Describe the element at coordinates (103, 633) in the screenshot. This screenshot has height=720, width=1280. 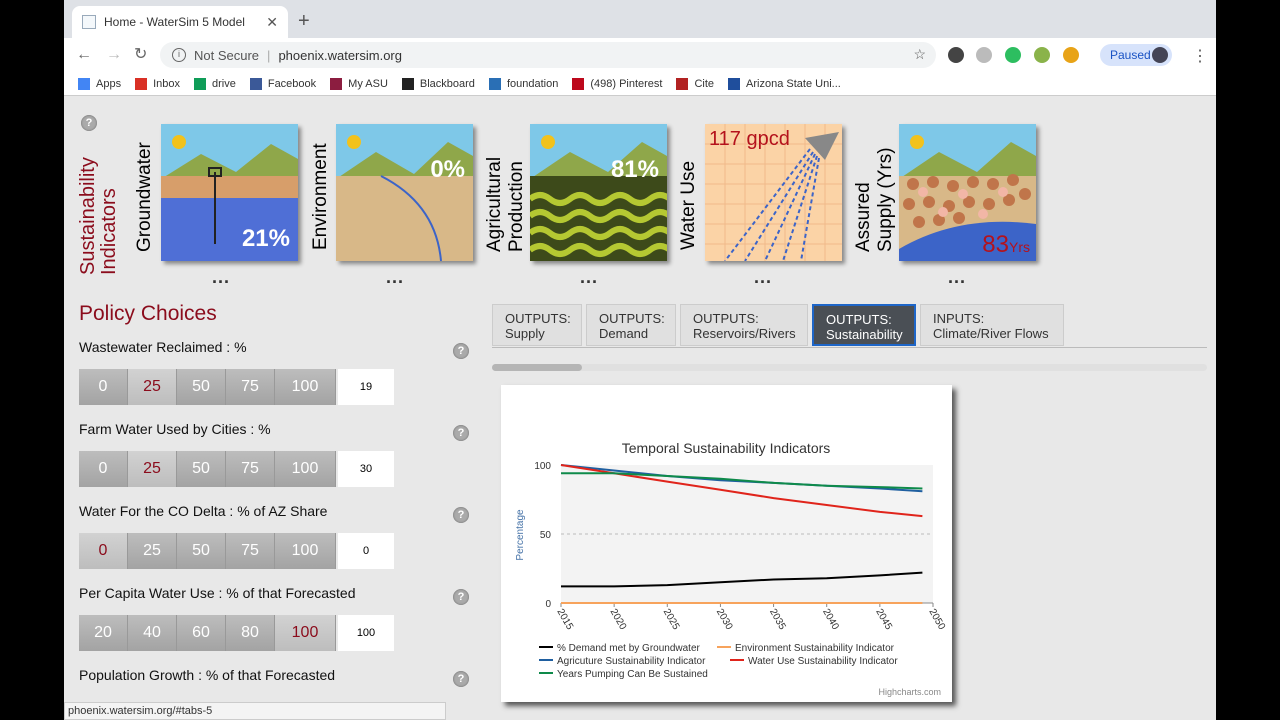
I see `policy-option-button: 20` at that location.